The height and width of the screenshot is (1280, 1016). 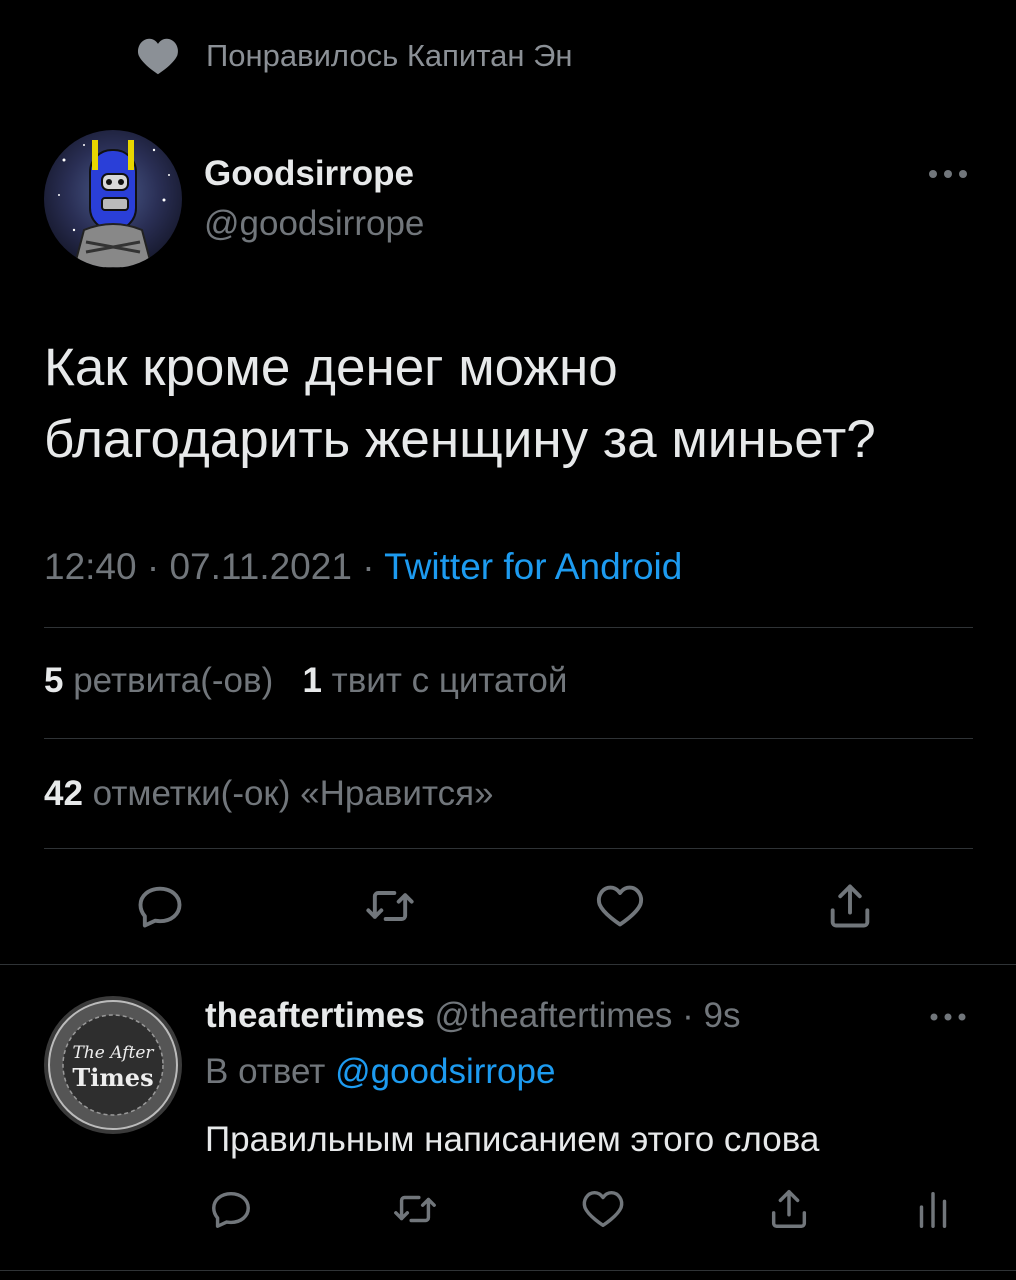 I want to click on analytics-icon, so click(x=933, y=1209).